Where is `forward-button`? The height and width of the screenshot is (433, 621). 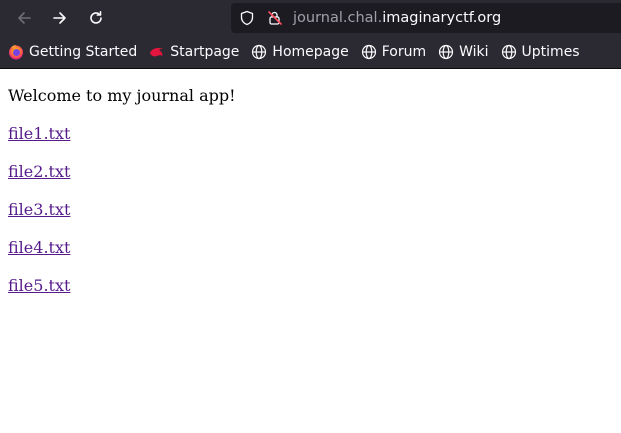
forward-button is located at coordinates (60, 18).